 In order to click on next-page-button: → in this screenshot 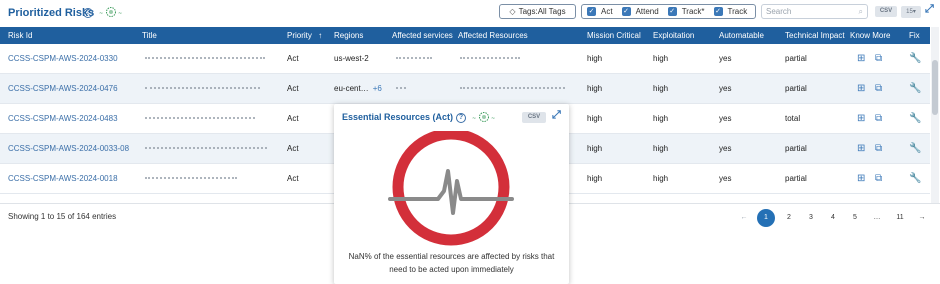, I will do `click(922, 218)`.